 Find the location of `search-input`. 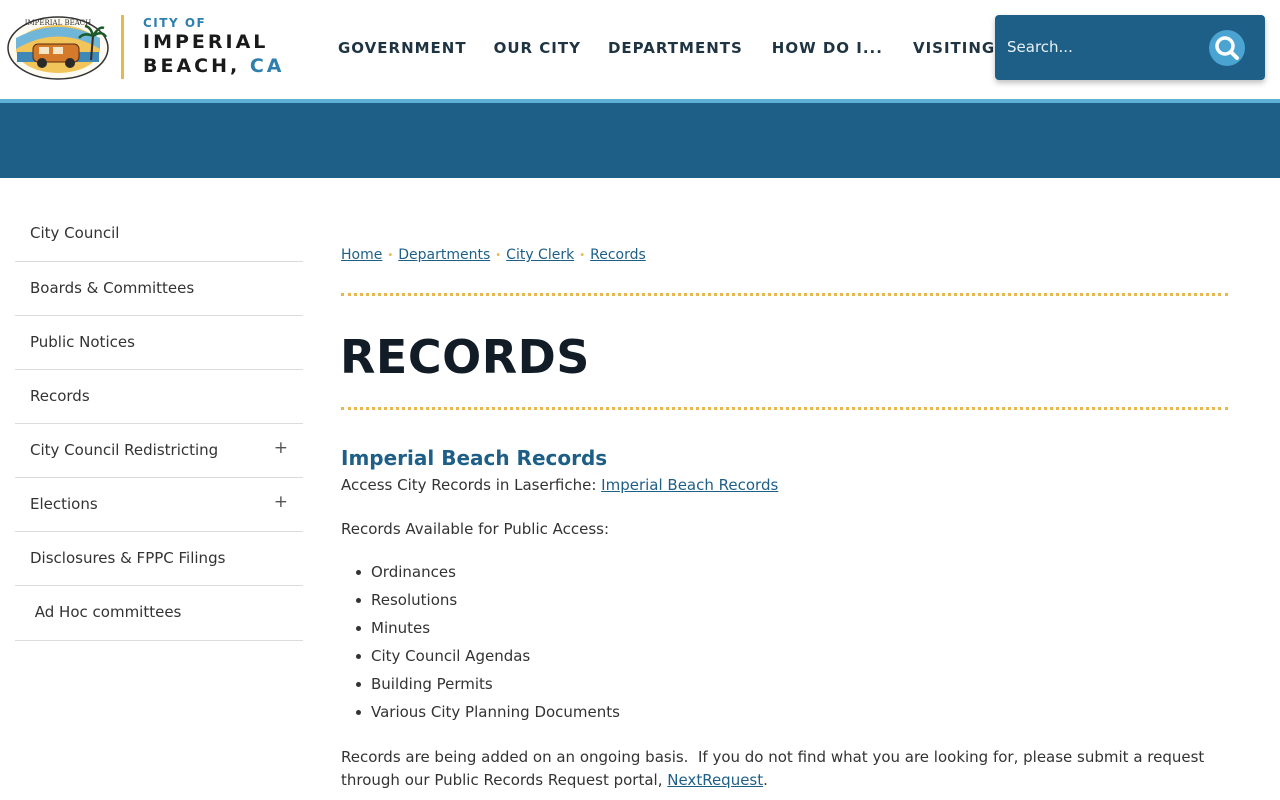

search-input is located at coordinates (1102, 47).